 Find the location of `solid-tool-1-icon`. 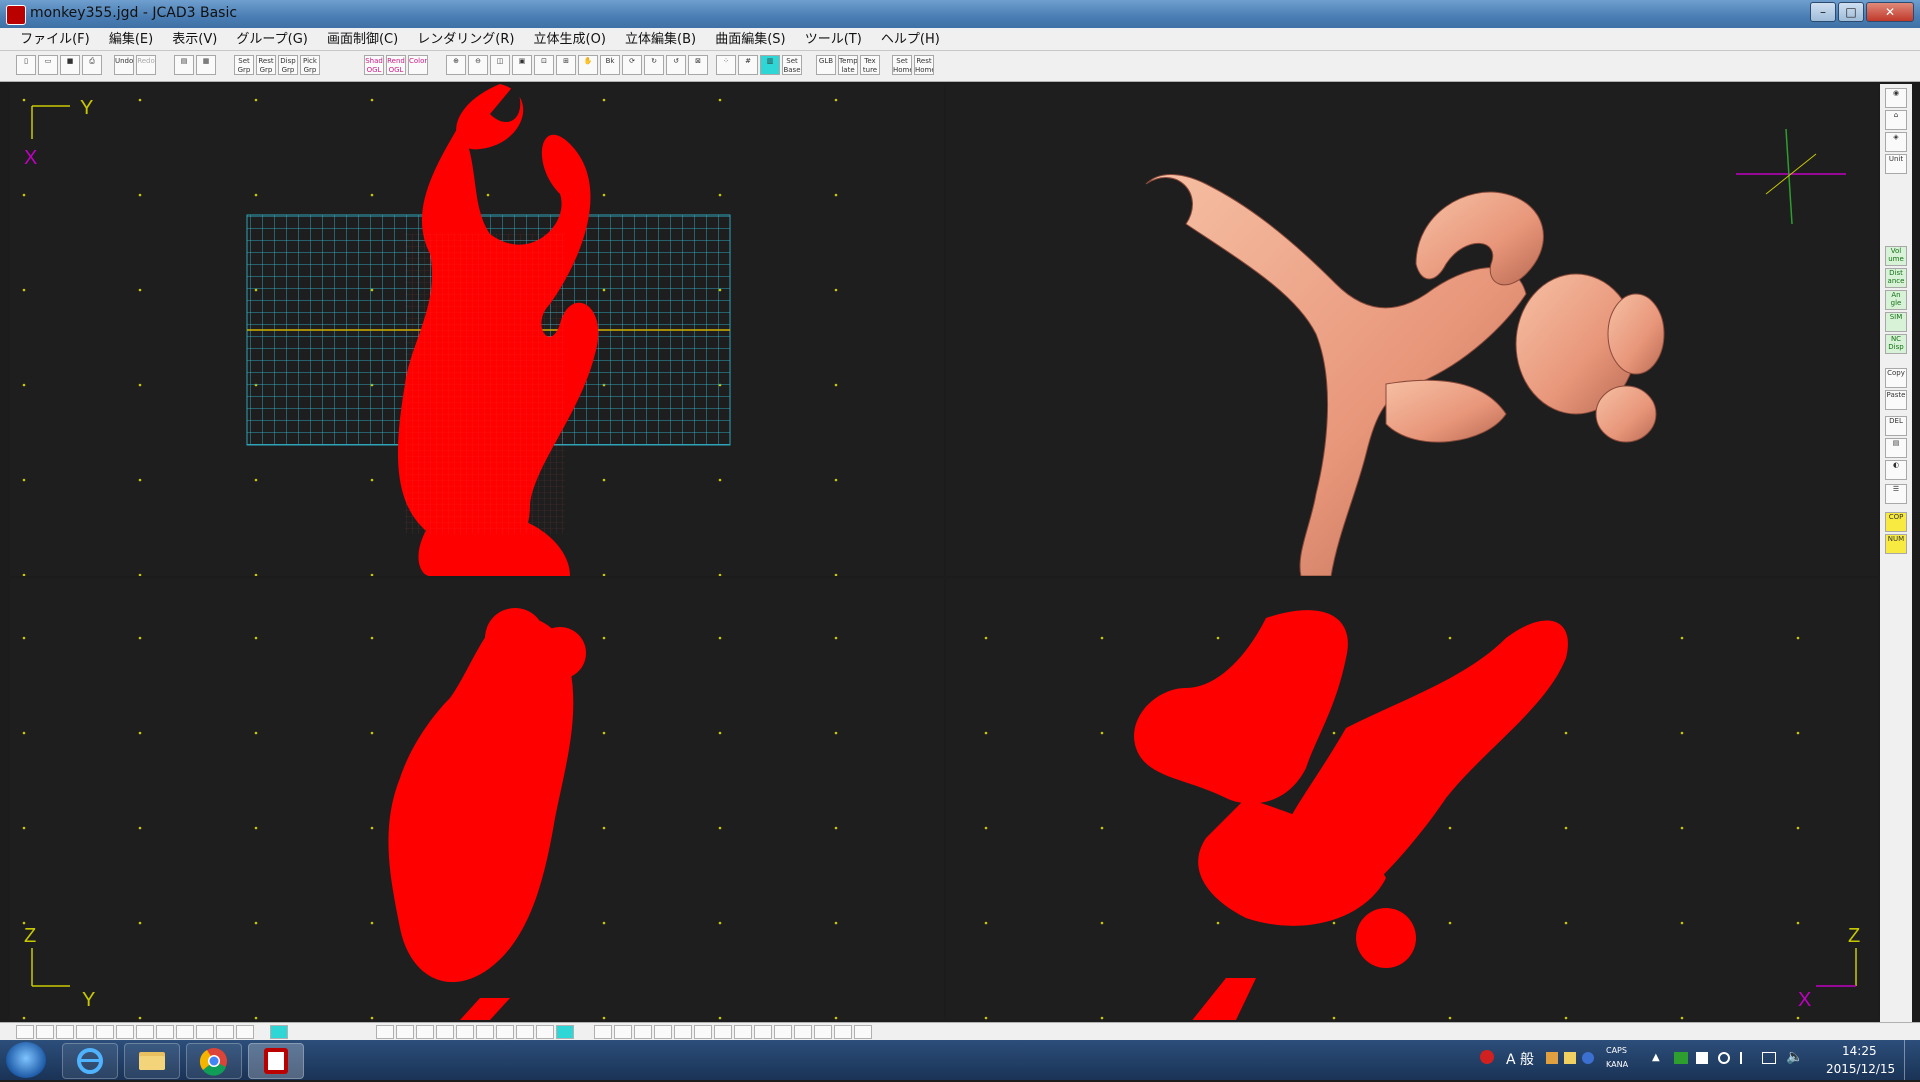

solid-tool-1-icon is located at coordinates (385, 1032).